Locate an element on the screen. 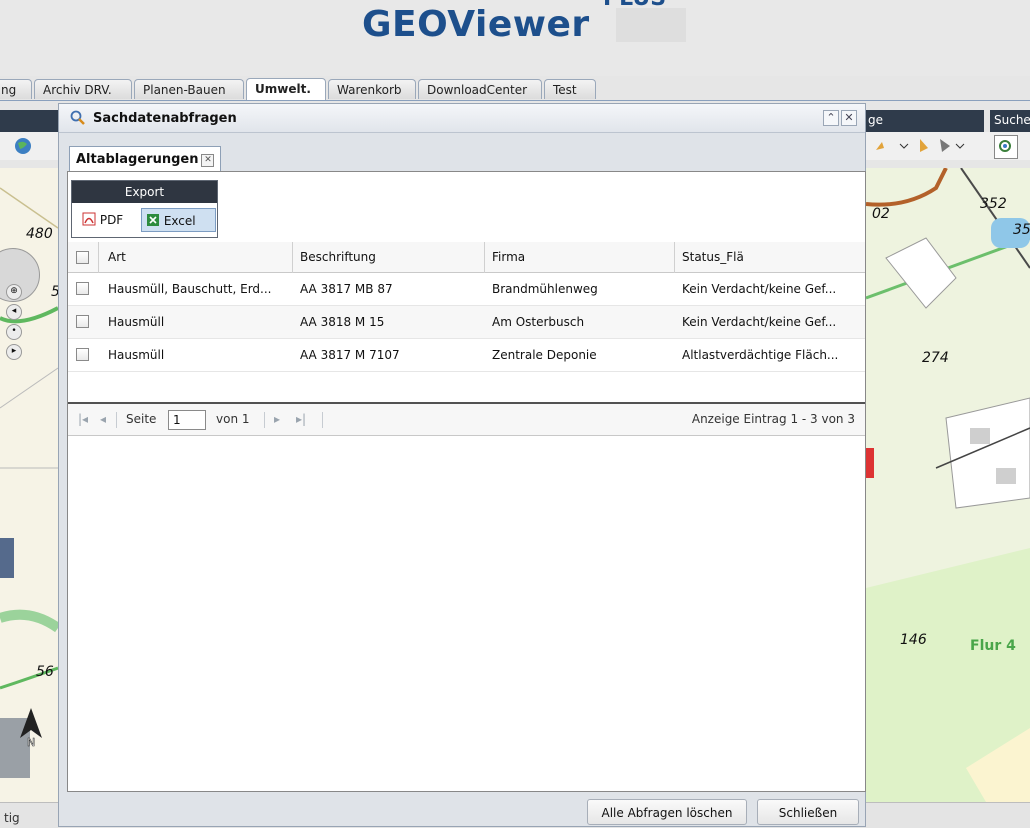 The height and width of the screenshot is (828, 1030). toolbar-search-label: Suche is located at coordinates (1012, 120).